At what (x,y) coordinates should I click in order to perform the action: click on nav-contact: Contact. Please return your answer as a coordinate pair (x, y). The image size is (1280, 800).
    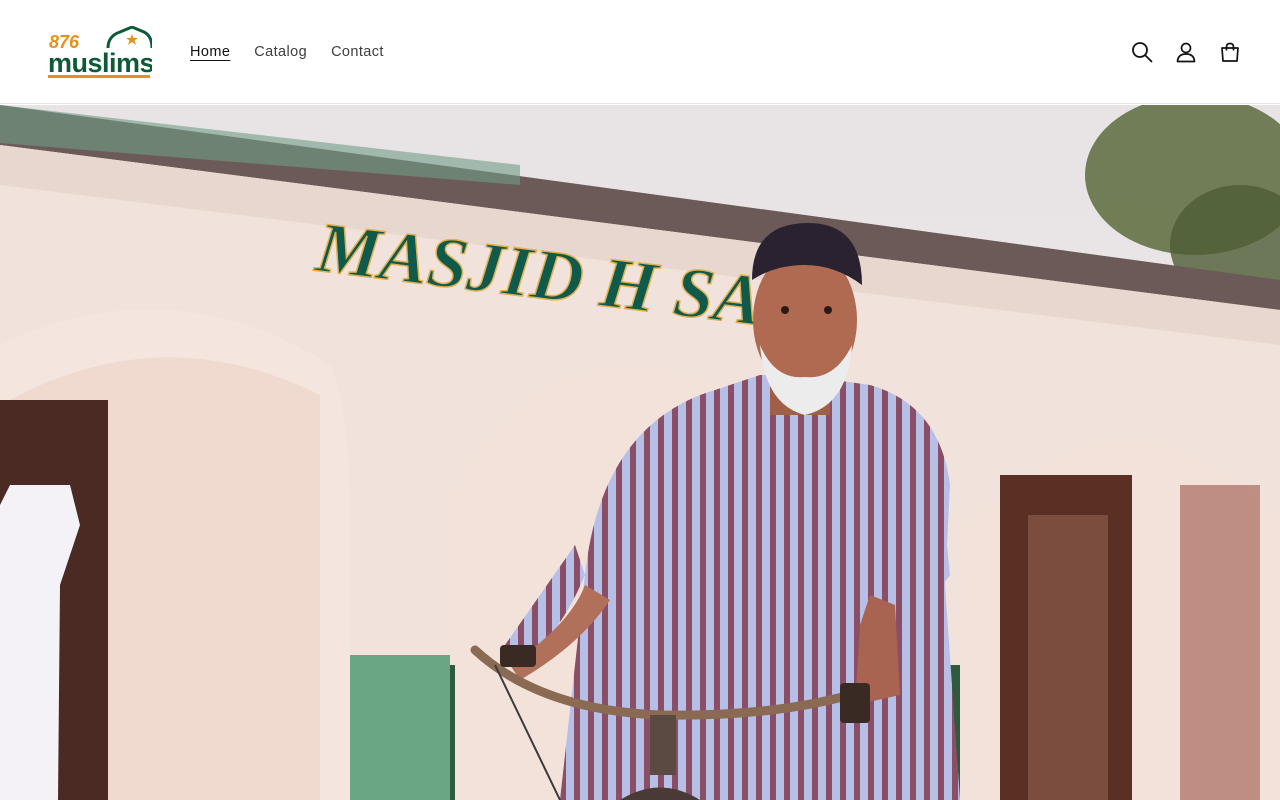
    Looking at the image, I should click on (357, 52).